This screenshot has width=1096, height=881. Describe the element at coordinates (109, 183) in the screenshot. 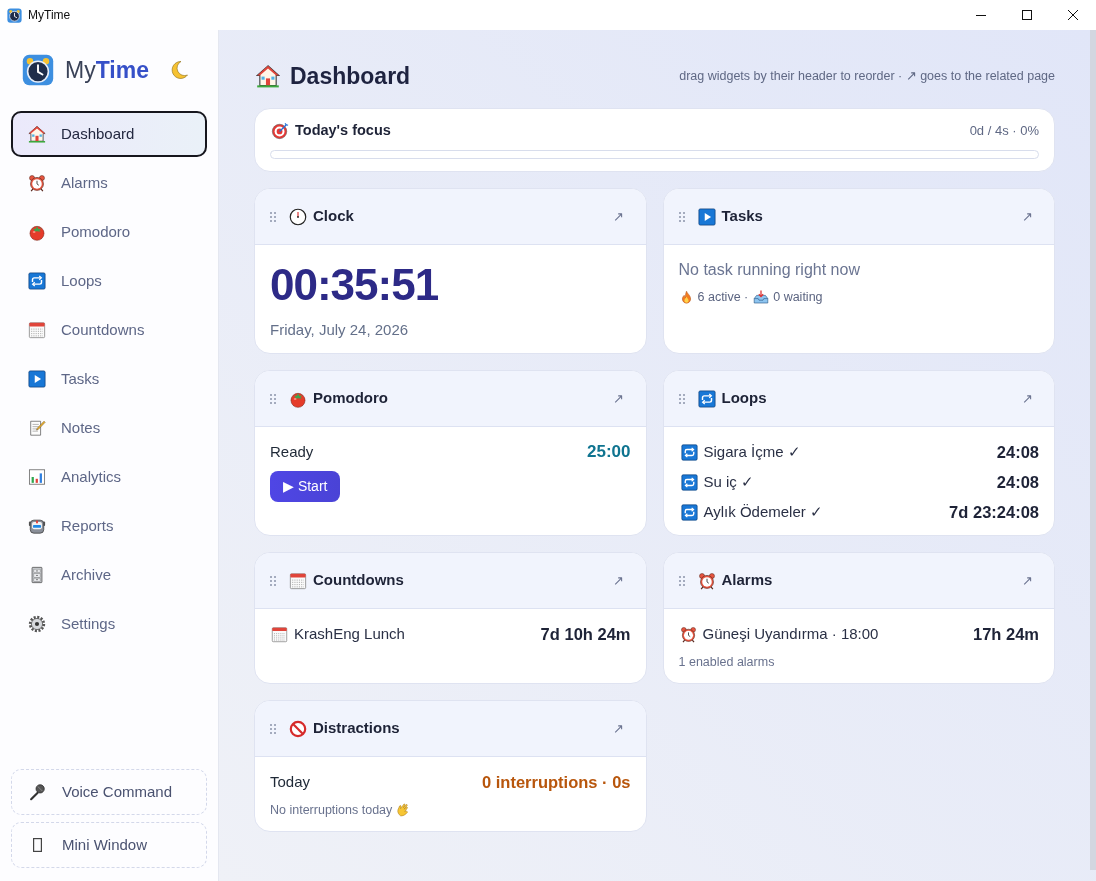

I see `sidebar-item: Alarms` at that location.